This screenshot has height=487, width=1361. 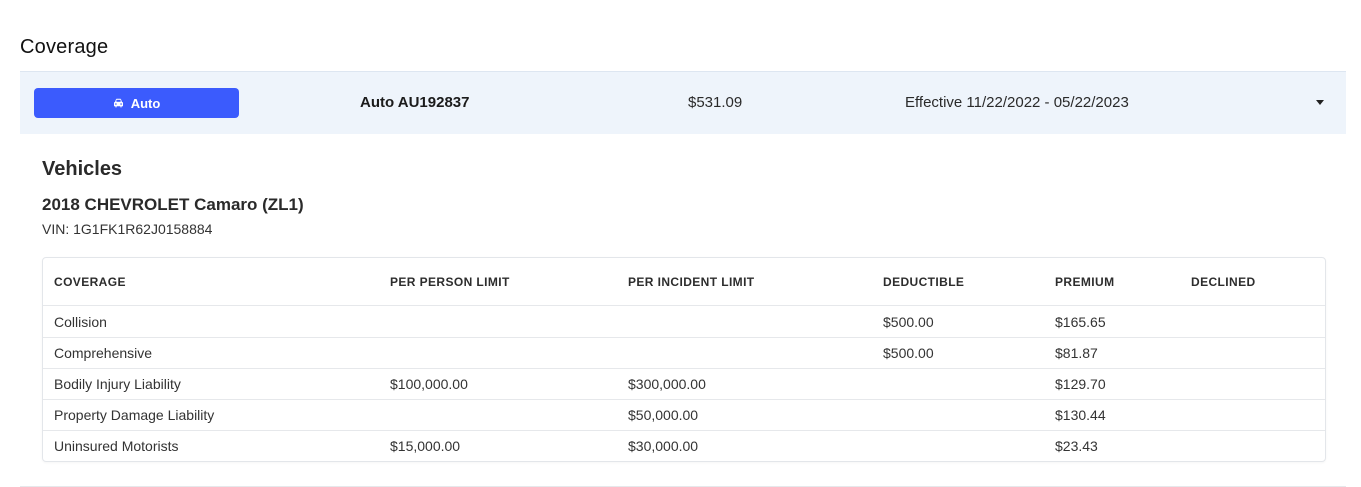 What do you see at coordinates (127, 229) in the screenshot?
I see `vehicle-vin: VIN: 1G1FK1R62J0158884` at bounding box center [127, 229].